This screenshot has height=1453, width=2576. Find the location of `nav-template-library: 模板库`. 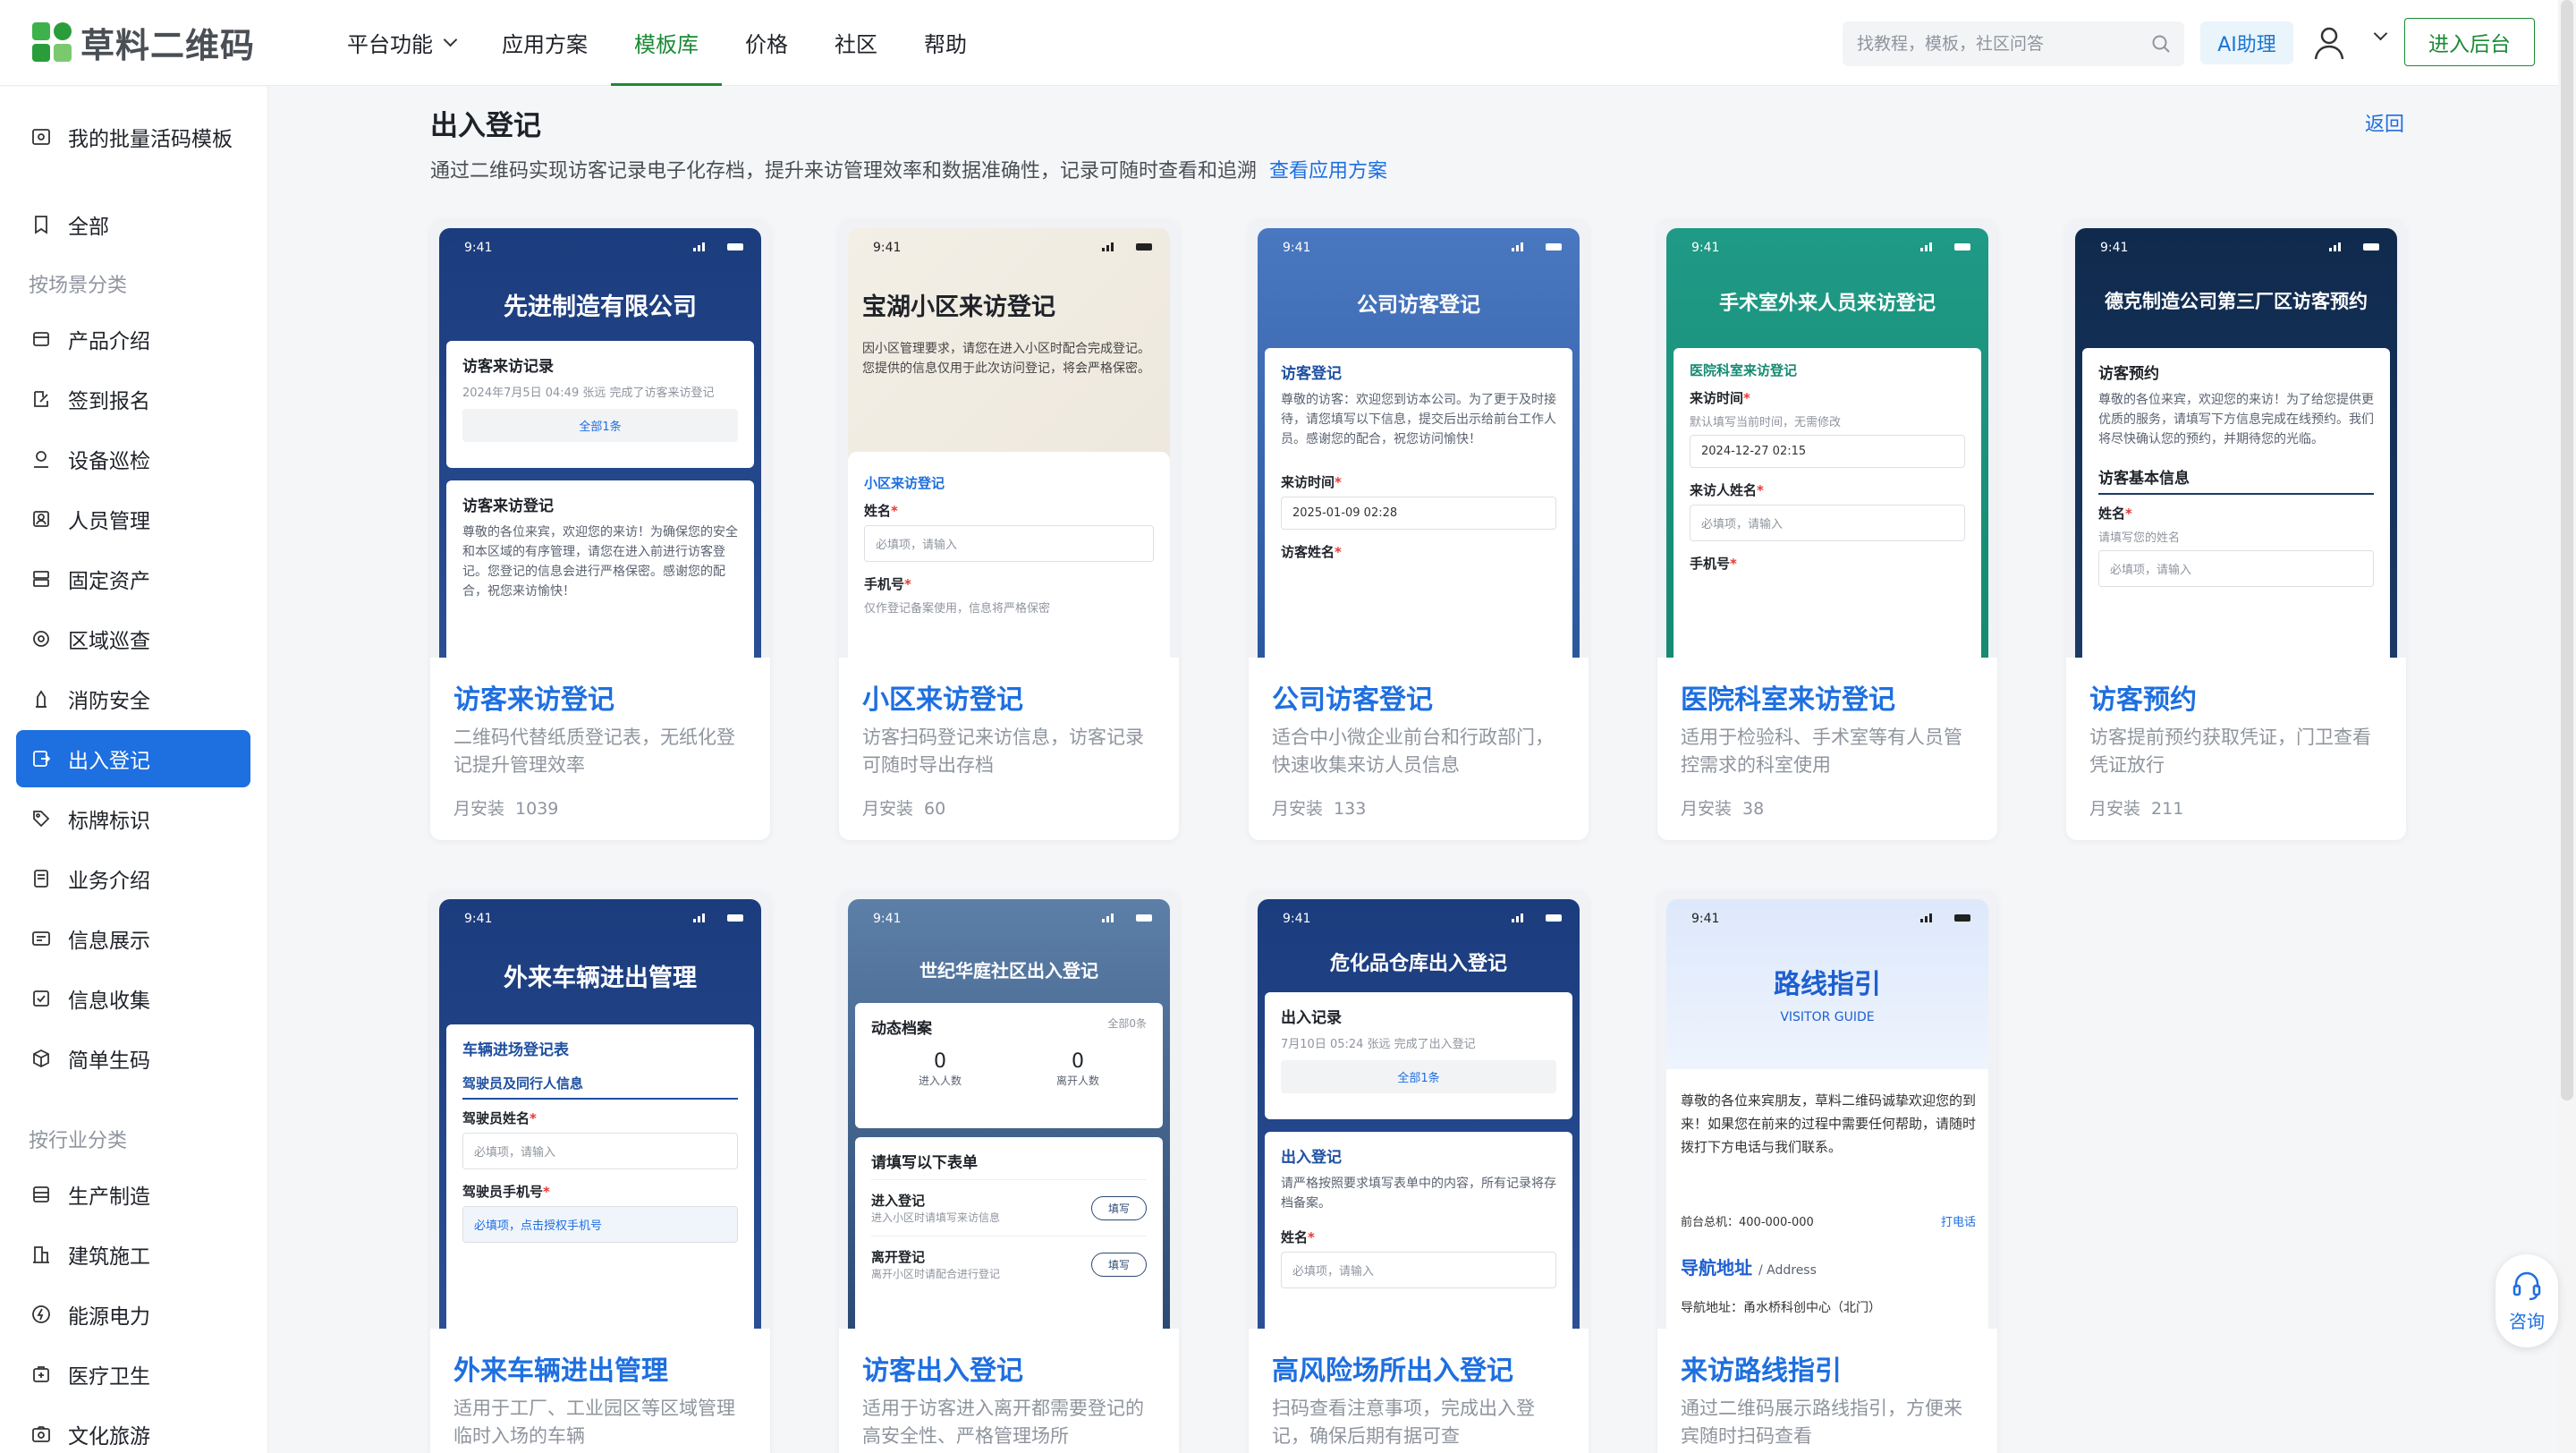

nav-template-library: 模板库 is located at coordinates (666, 43).